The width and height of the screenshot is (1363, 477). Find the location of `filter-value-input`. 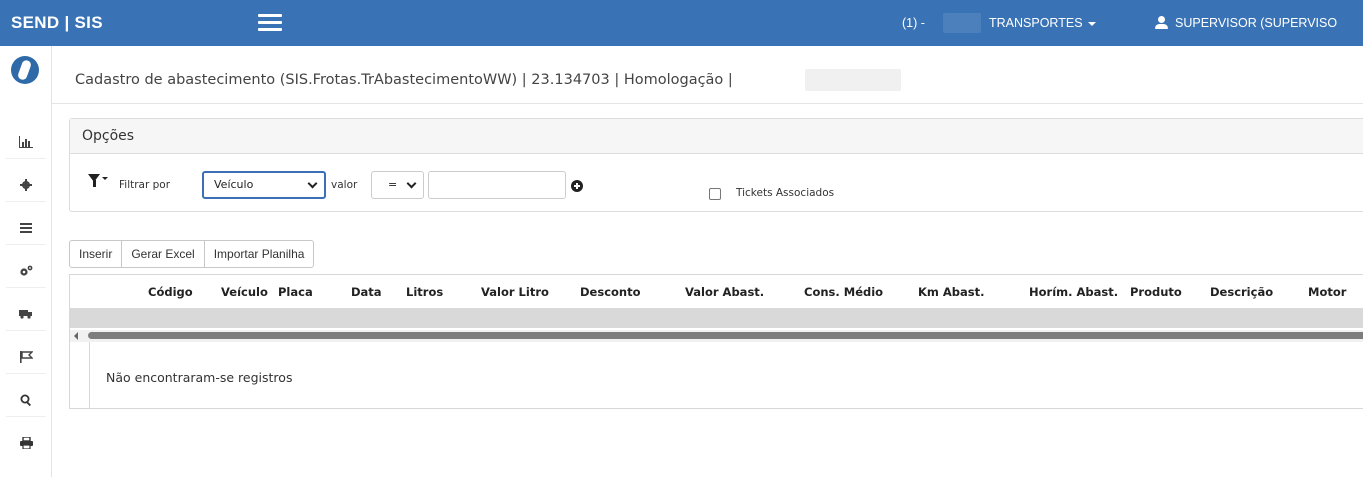

filter-value-input is located at coordinates (497, 185).